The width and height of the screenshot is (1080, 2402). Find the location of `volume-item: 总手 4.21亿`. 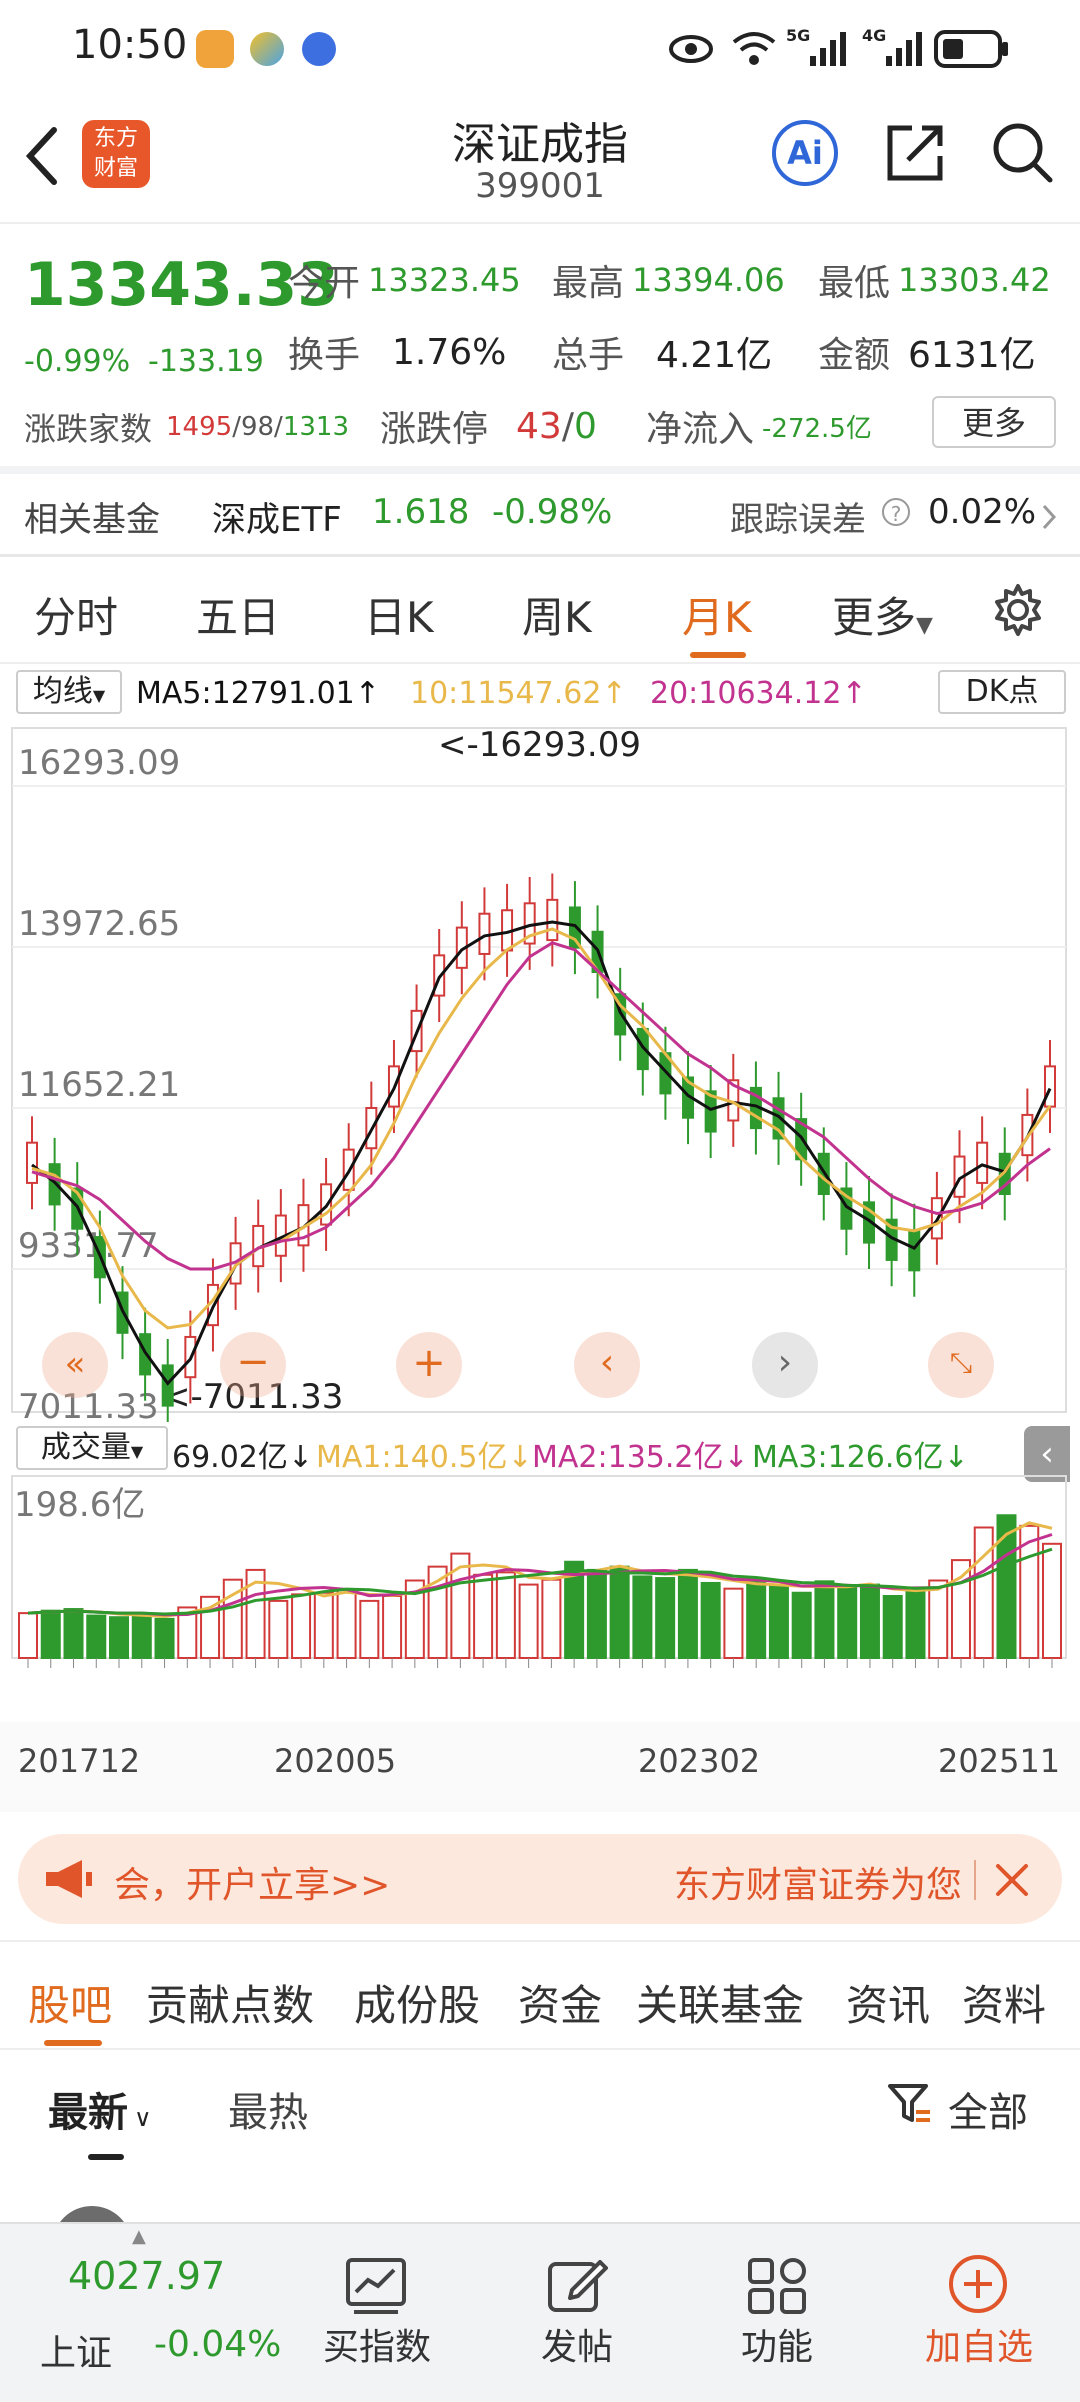

volume-item: 总手 4.21亿 is located at coordinates (662, 352).